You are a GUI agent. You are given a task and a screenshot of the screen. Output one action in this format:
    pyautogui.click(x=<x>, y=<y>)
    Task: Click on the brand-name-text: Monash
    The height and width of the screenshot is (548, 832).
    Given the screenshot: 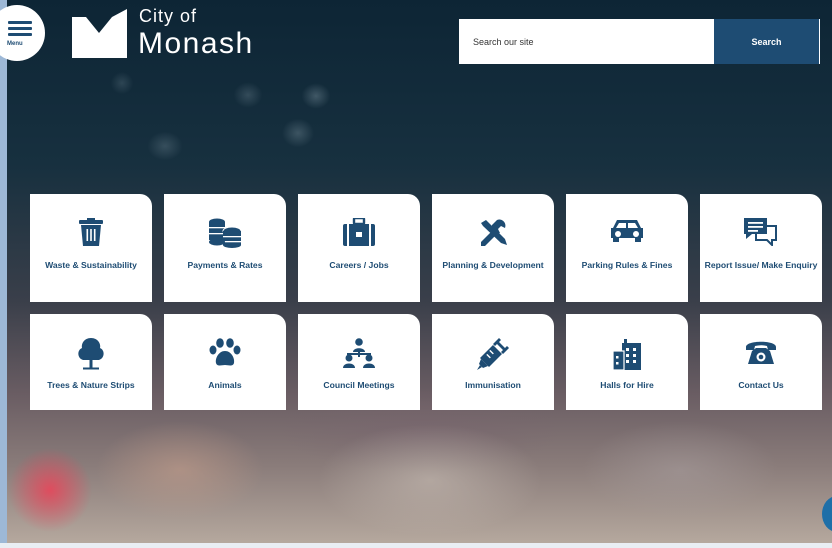 What is the action you would take?
    pyautogui.click(x=196, y=44)
    